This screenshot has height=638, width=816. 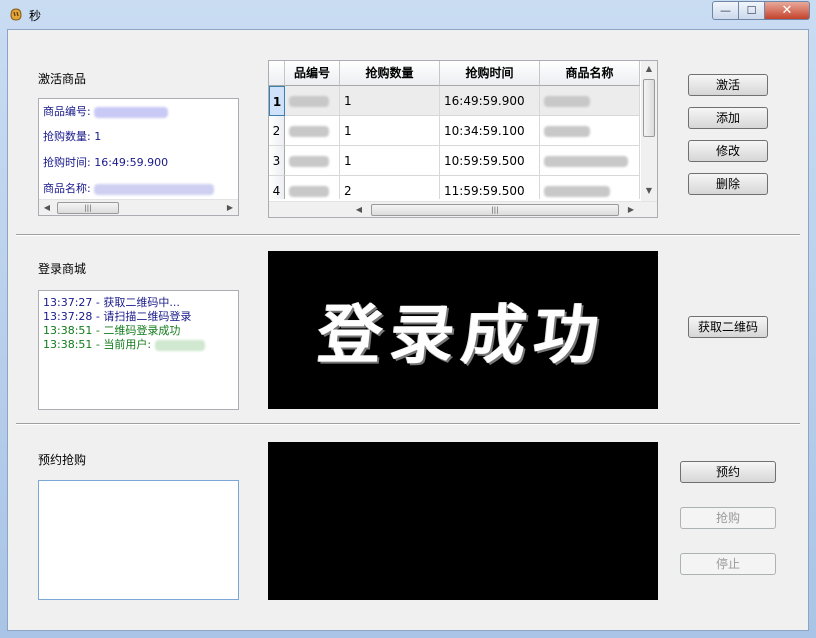 I want to click on reserve-section-label: 预约抢购, so click(x=62, y=460).